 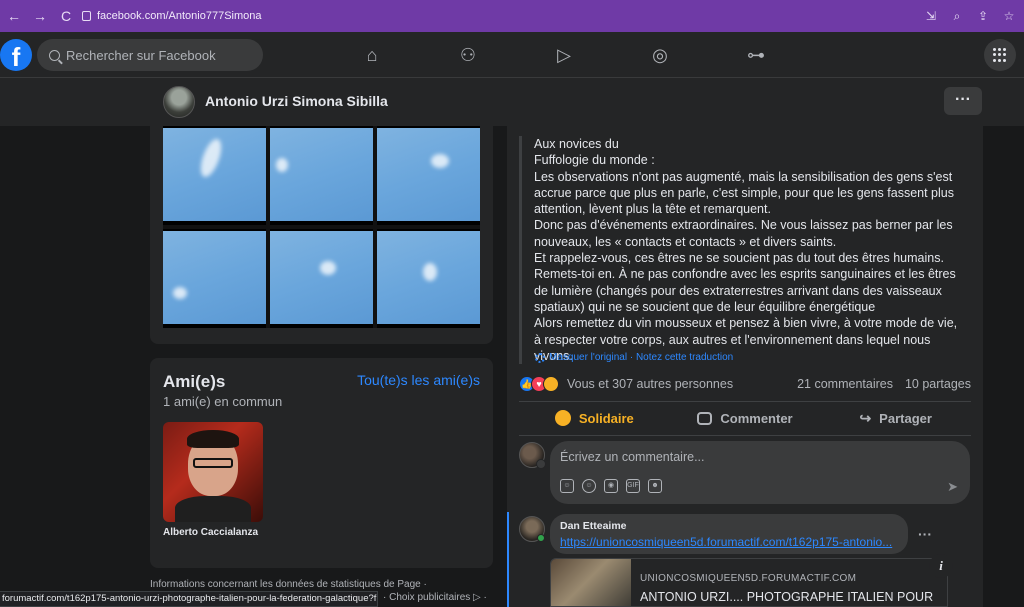 What do you see at coordinates (756, 418) in the screenshot?
I see `comment-label: Commenter` at bounding box center [756, 418].